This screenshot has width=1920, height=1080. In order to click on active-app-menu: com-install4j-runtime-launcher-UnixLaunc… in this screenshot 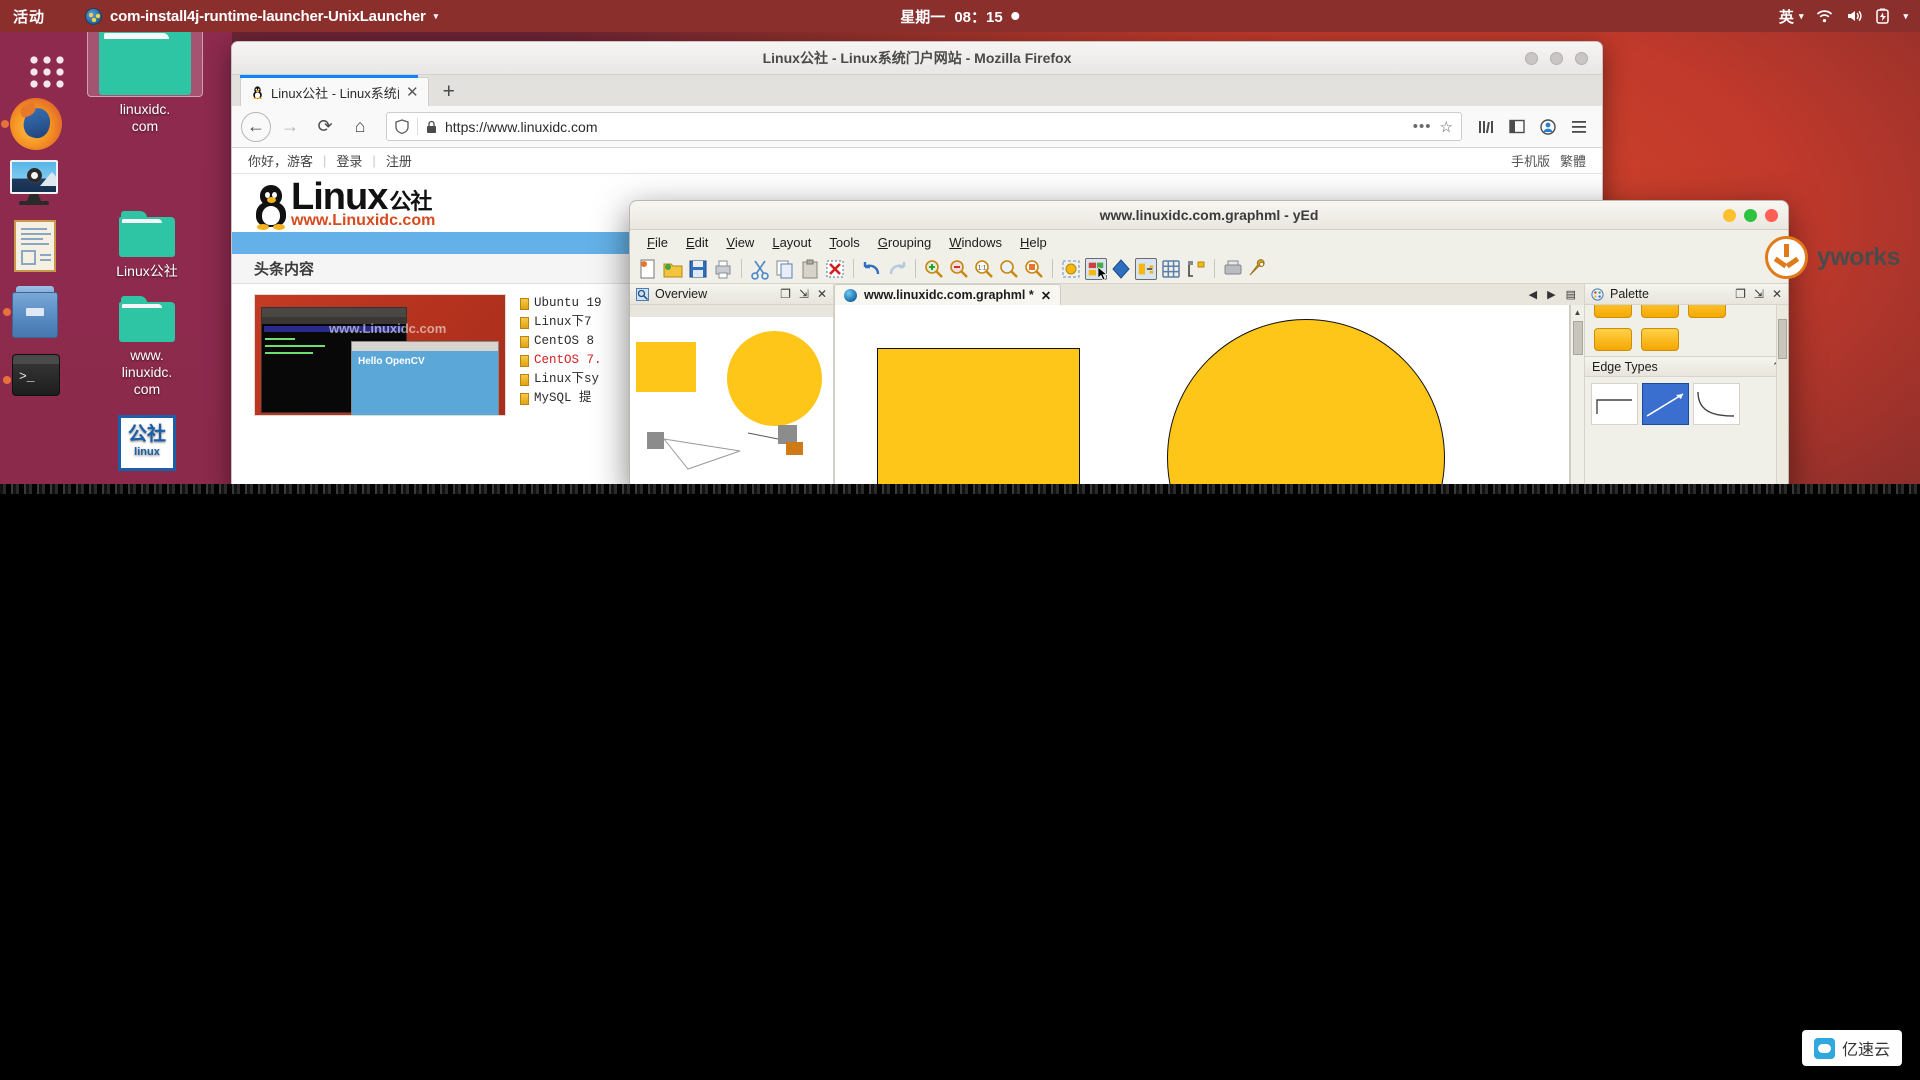, I will do `click(262, 16)`.